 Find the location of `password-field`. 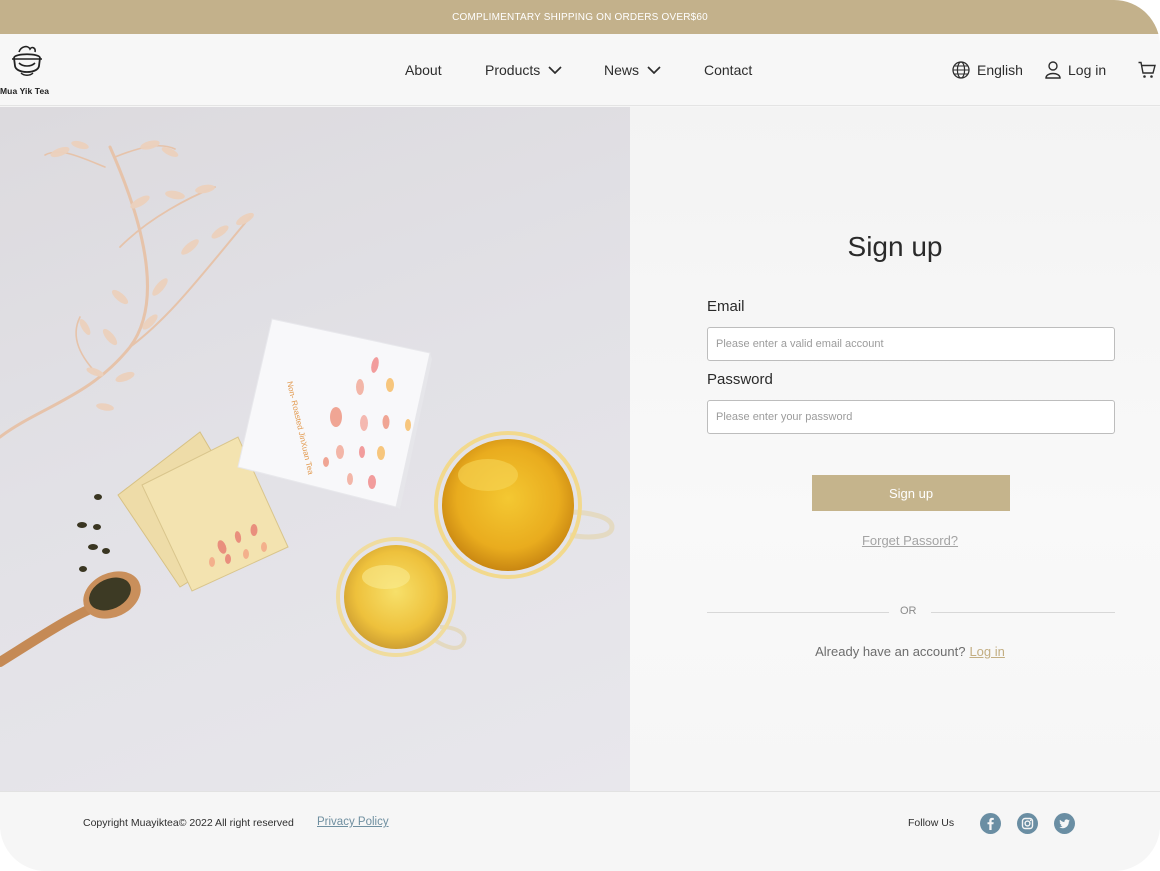

password-field is located at coordinates (911, 417).